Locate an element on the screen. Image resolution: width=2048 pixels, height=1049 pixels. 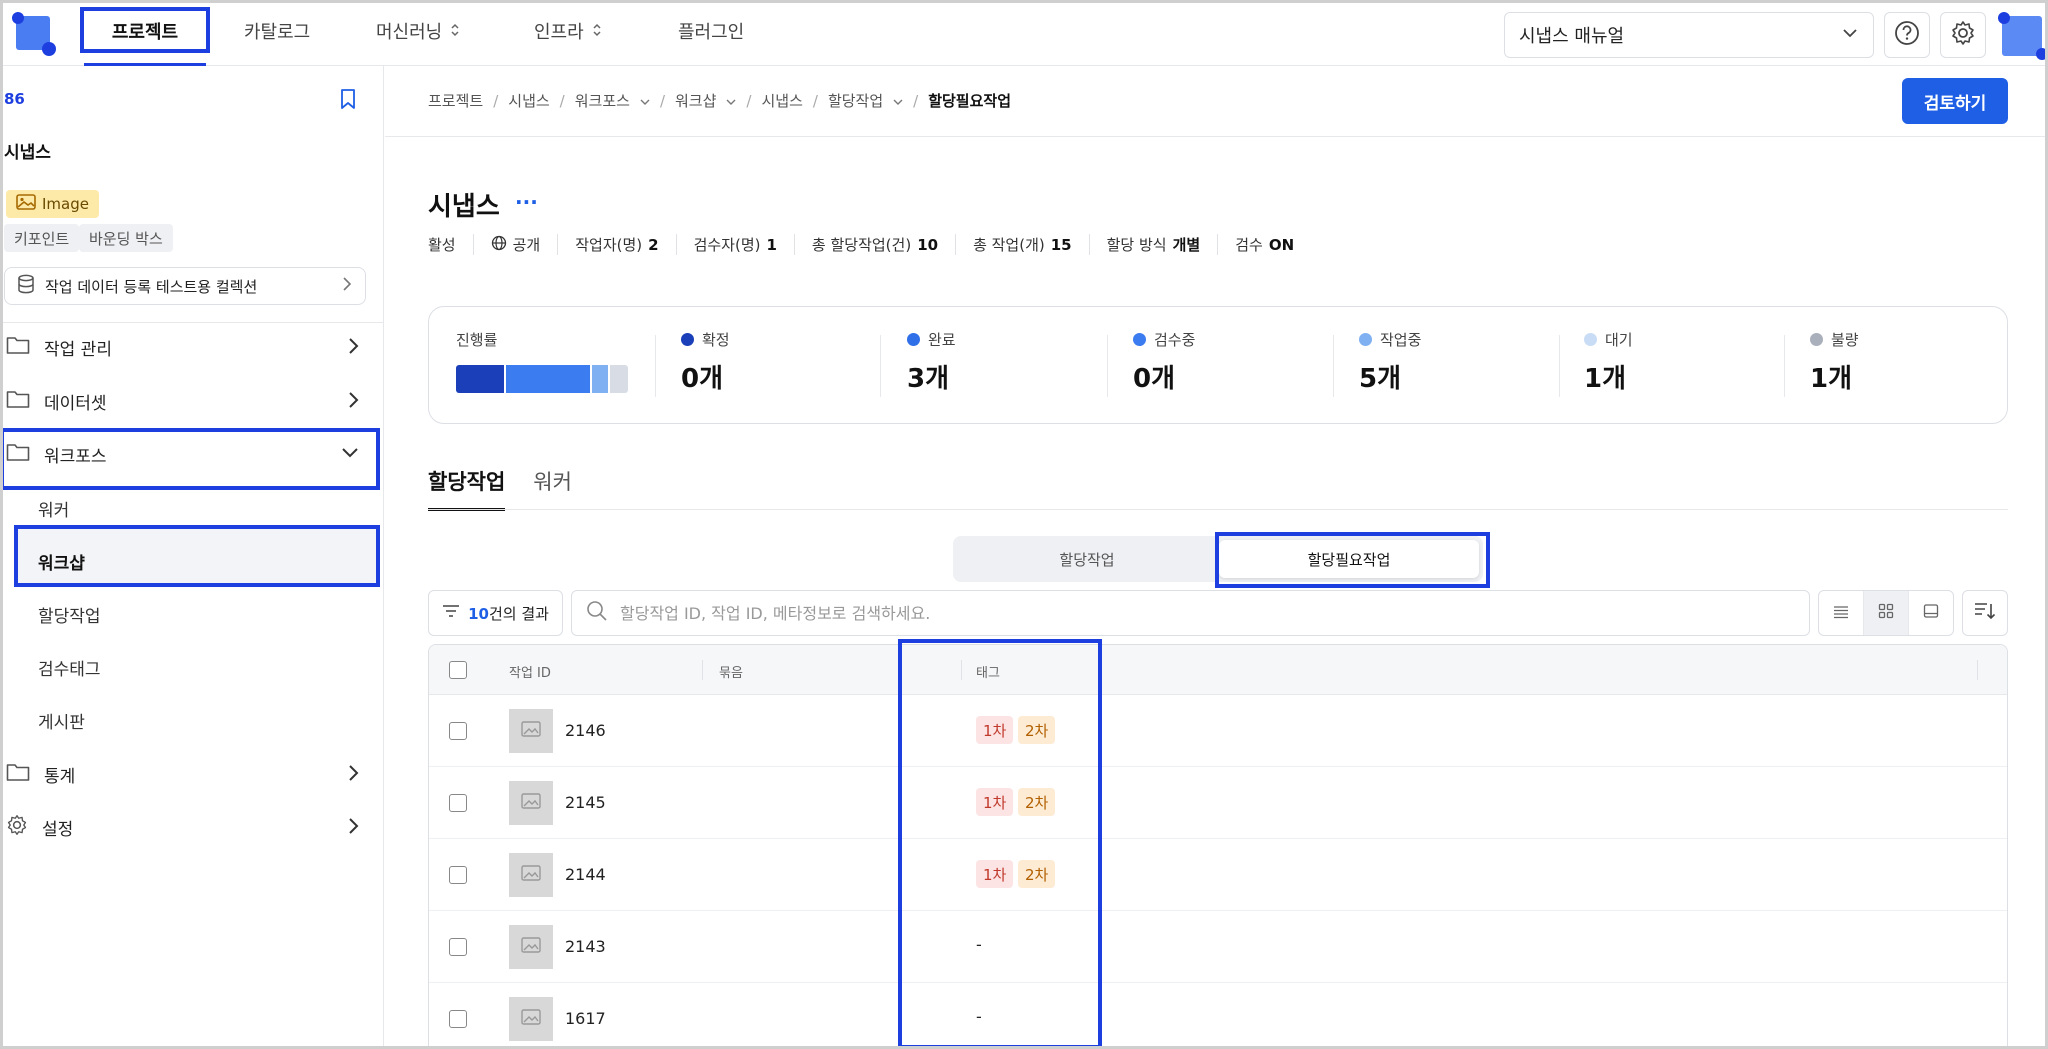
progress-segment-confirmed is located at coordinates (480, 379).